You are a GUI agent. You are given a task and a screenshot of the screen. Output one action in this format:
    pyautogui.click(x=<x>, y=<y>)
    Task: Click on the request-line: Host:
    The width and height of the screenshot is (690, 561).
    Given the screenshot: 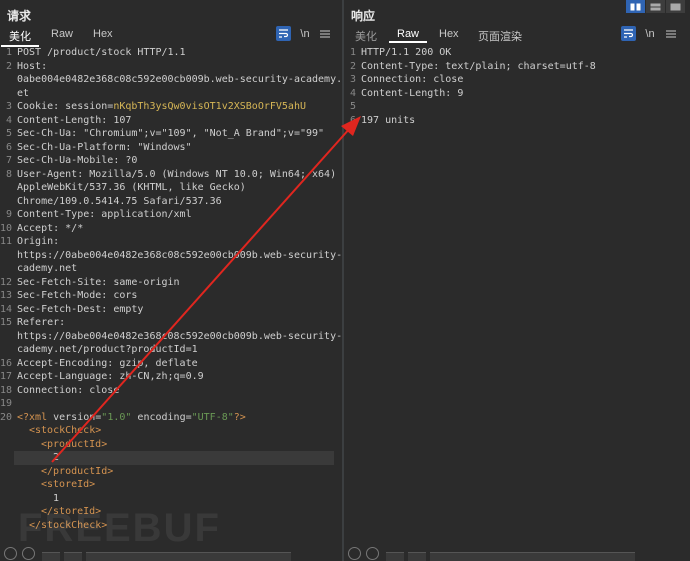 What is the action you would take?
    pyautogui.click(x=32, y=66)
    